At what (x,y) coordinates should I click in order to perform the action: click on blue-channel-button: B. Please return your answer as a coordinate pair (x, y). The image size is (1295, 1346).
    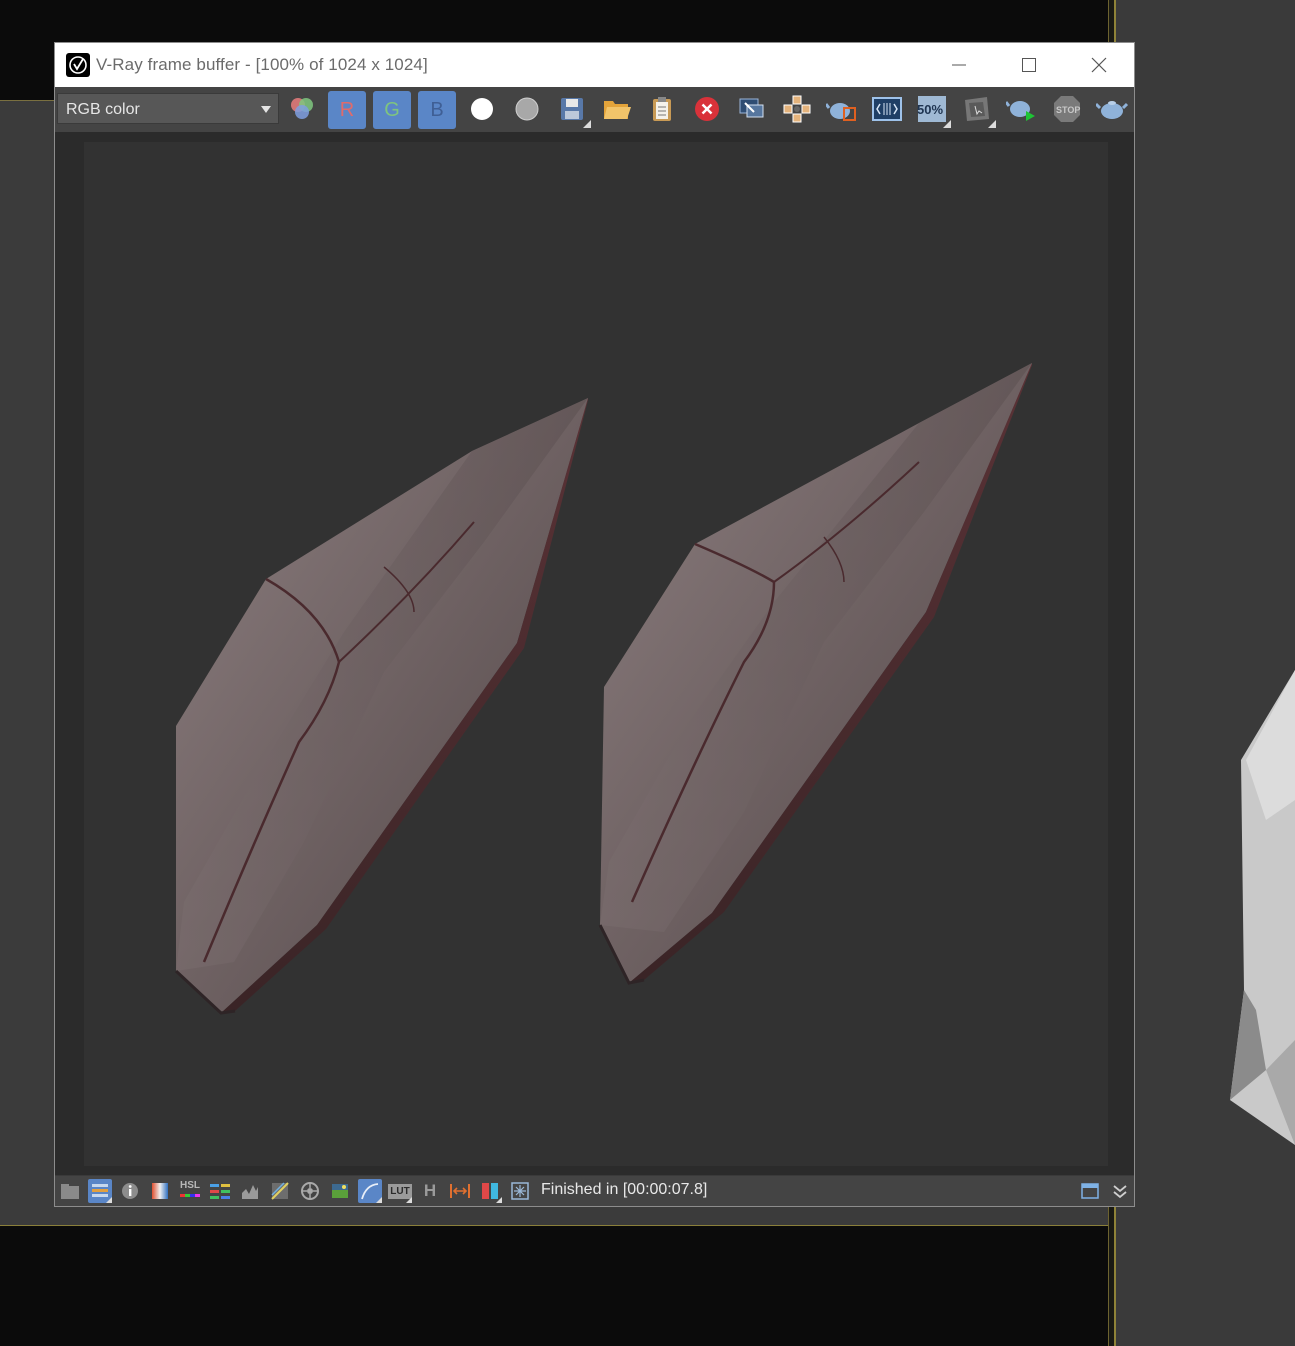
    Looking at the image, I should click on (437, 110).